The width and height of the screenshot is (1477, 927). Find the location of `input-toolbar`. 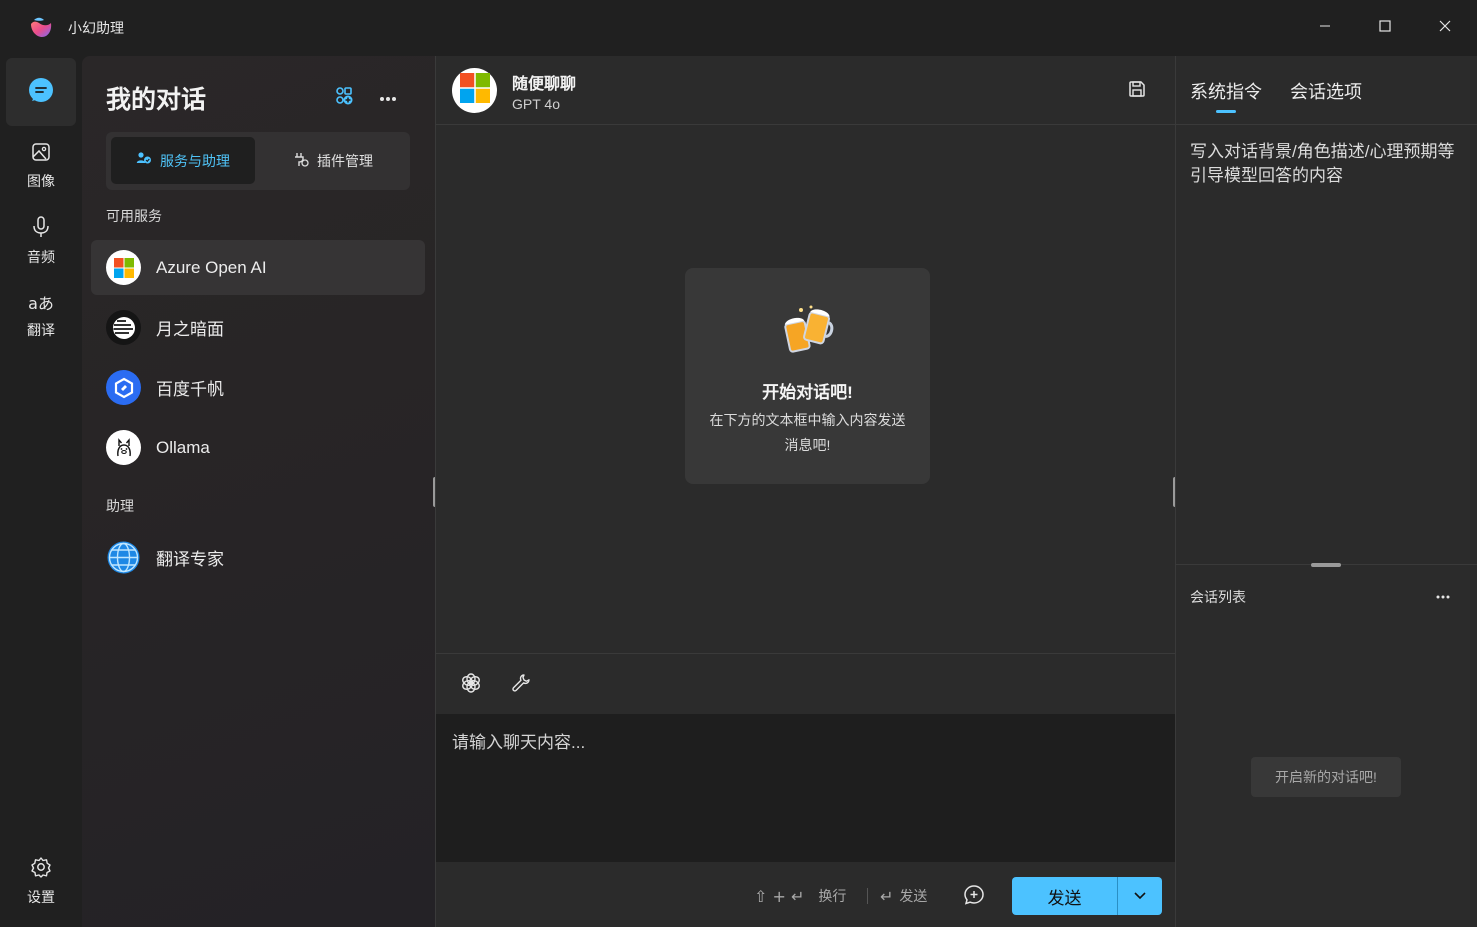

input-toolbar is located at coordinates (806, 683).